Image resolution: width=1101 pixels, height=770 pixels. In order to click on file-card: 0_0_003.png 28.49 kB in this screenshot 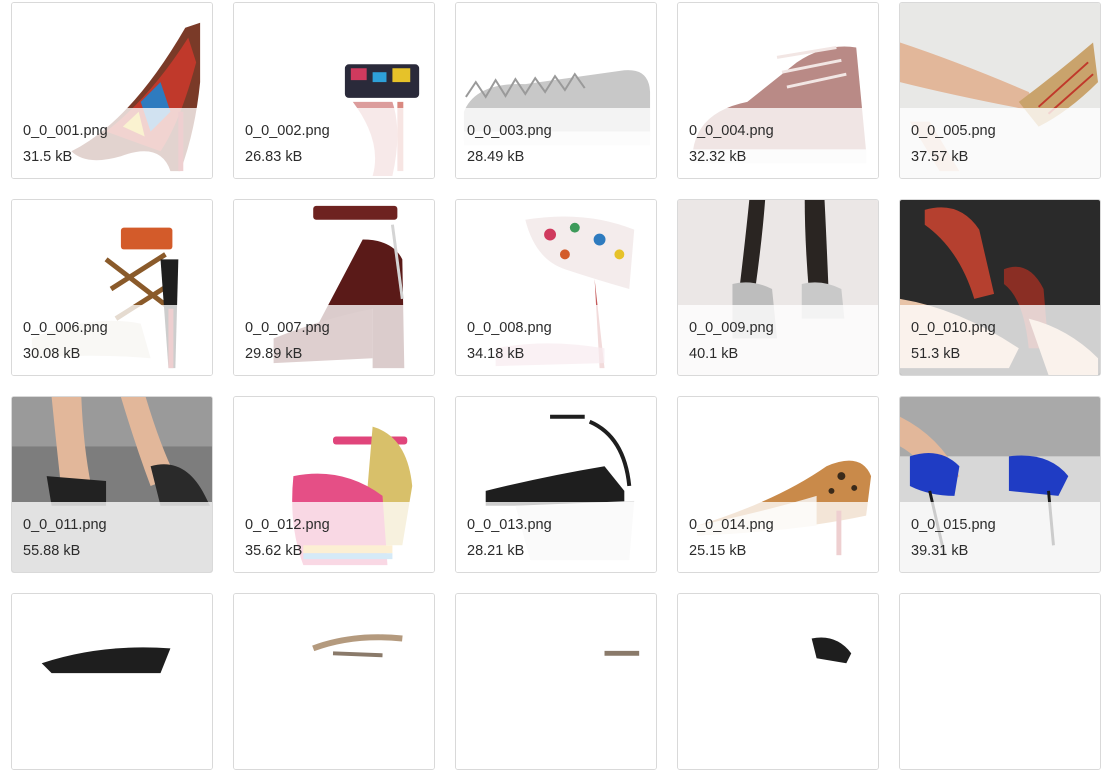, I will do `click(556, 90)`.